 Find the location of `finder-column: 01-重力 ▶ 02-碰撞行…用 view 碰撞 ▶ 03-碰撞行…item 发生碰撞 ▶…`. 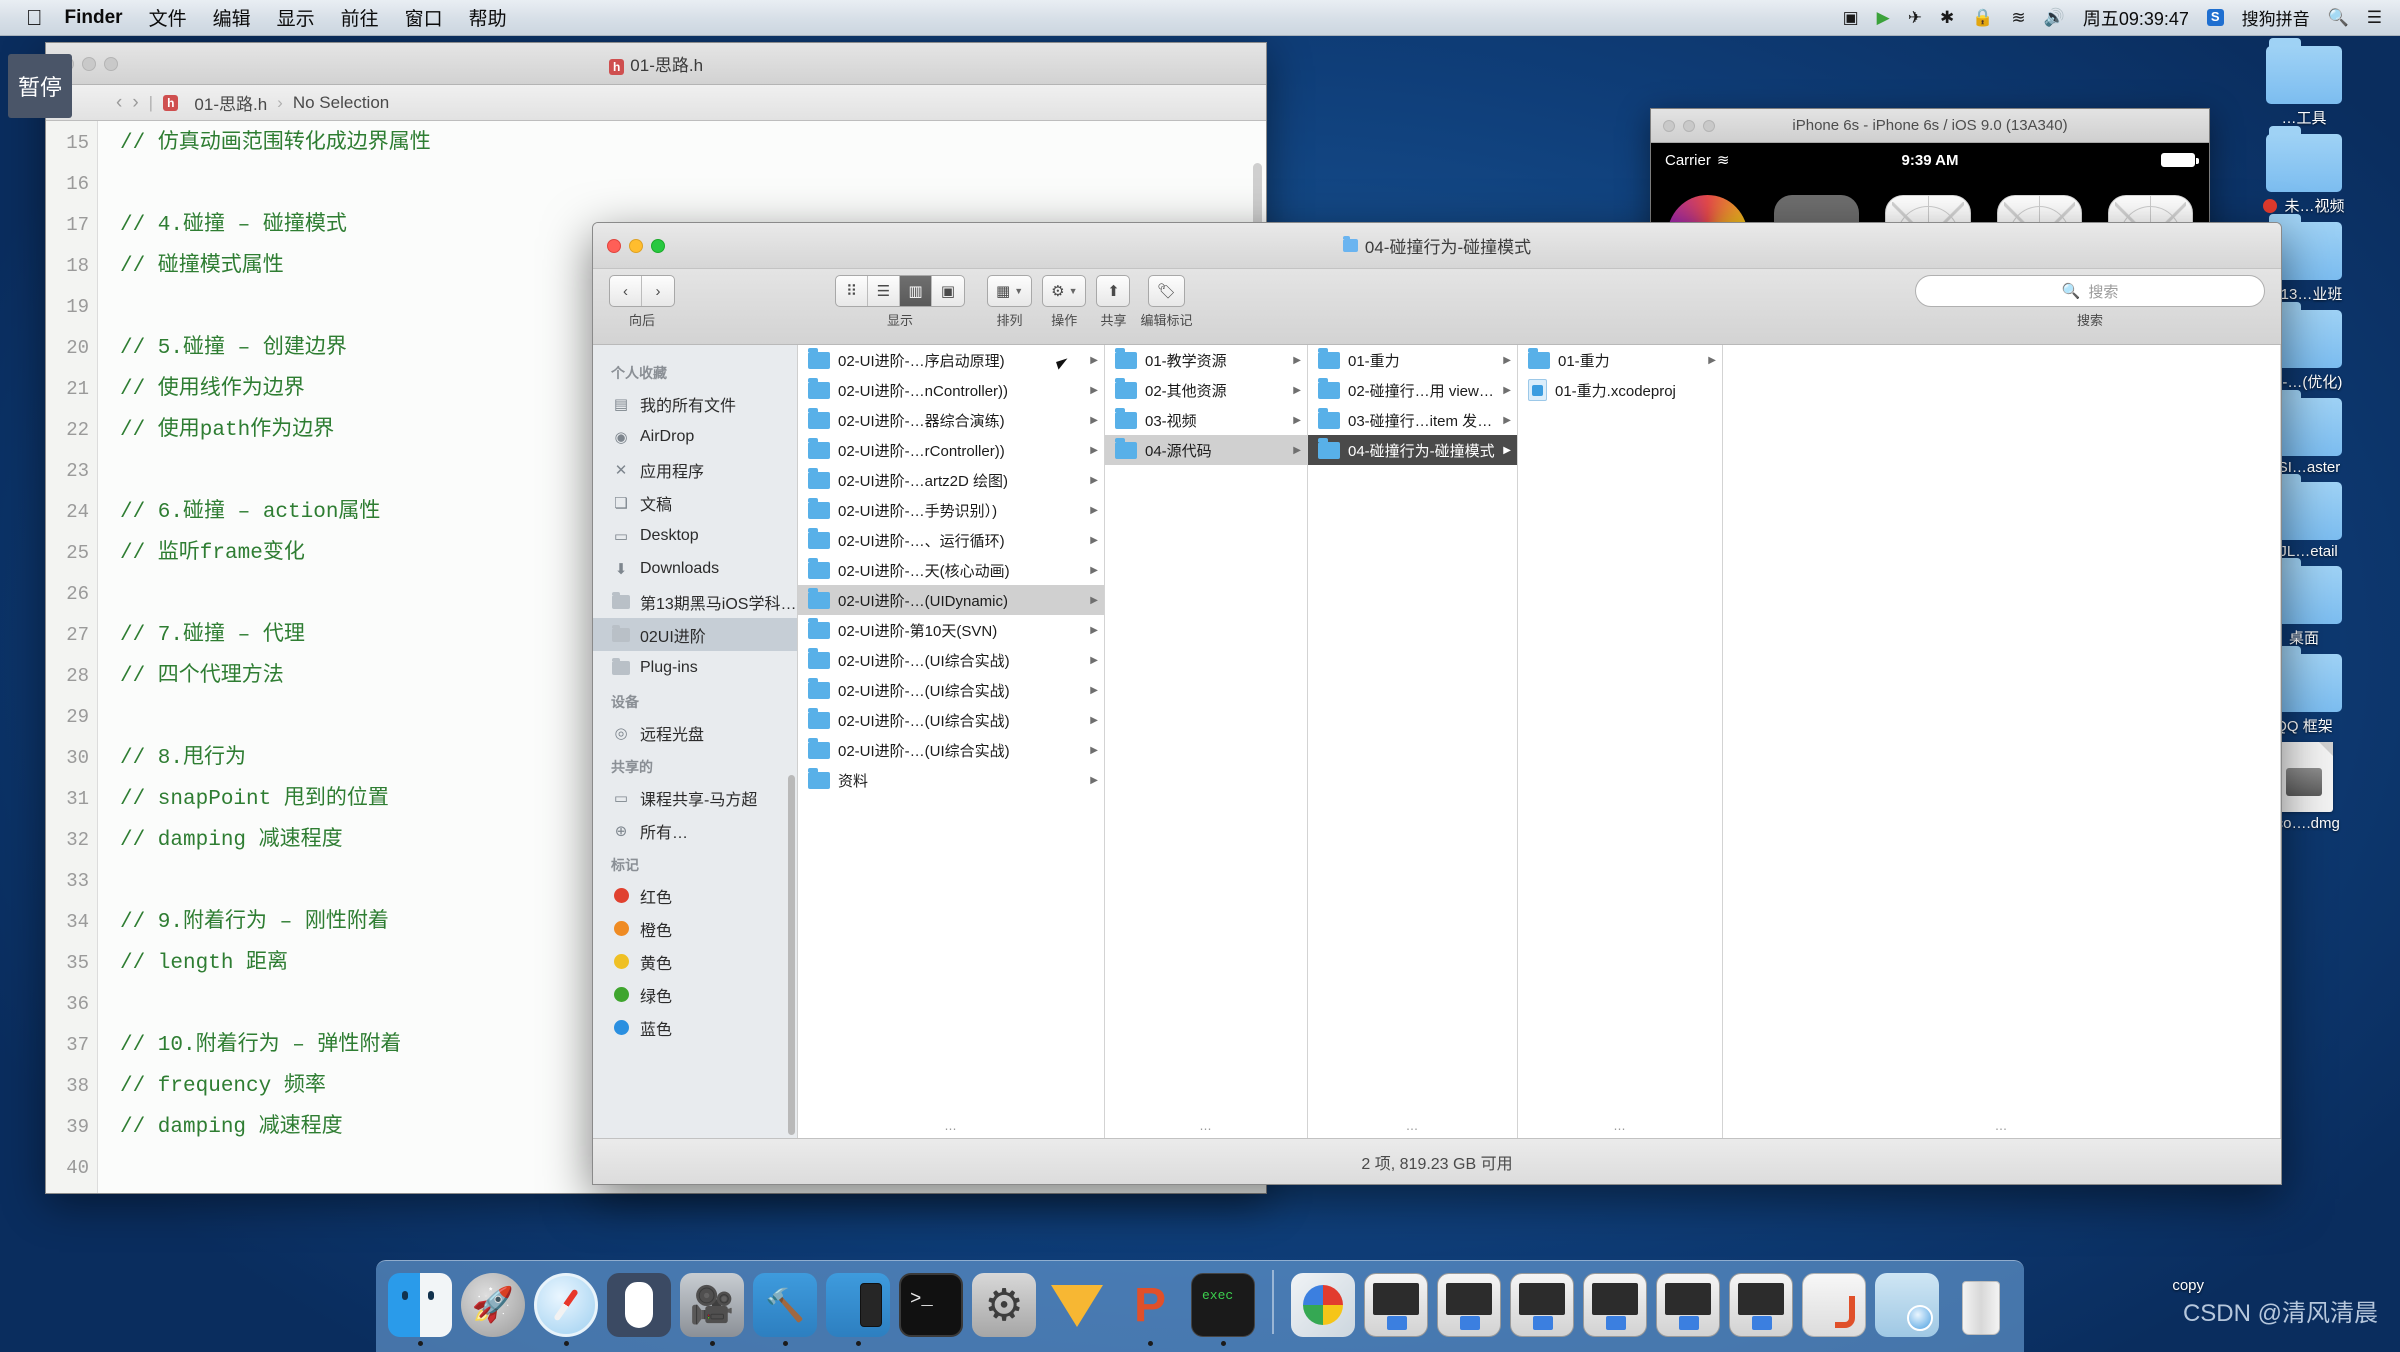

finder-column: 01-重力 ▶ 02-碰撞行…用 view 碰撞 ▶ 03-碰撞行…item 发生碰撞 ▶… is located at coordinates (1413, 741).